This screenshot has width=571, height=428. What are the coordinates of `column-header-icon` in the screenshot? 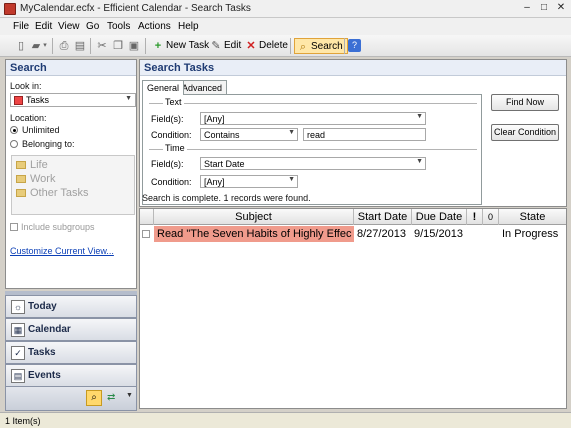 It's located at (147, 217).